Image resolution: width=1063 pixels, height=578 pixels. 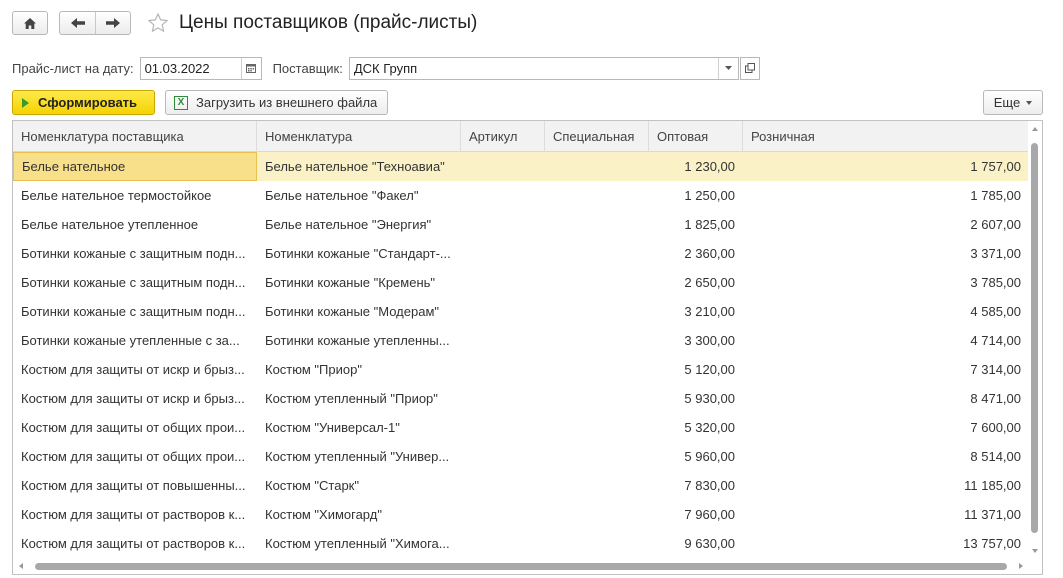 I want to click on header-col-special: Специальная, so click(x=597, y=136).